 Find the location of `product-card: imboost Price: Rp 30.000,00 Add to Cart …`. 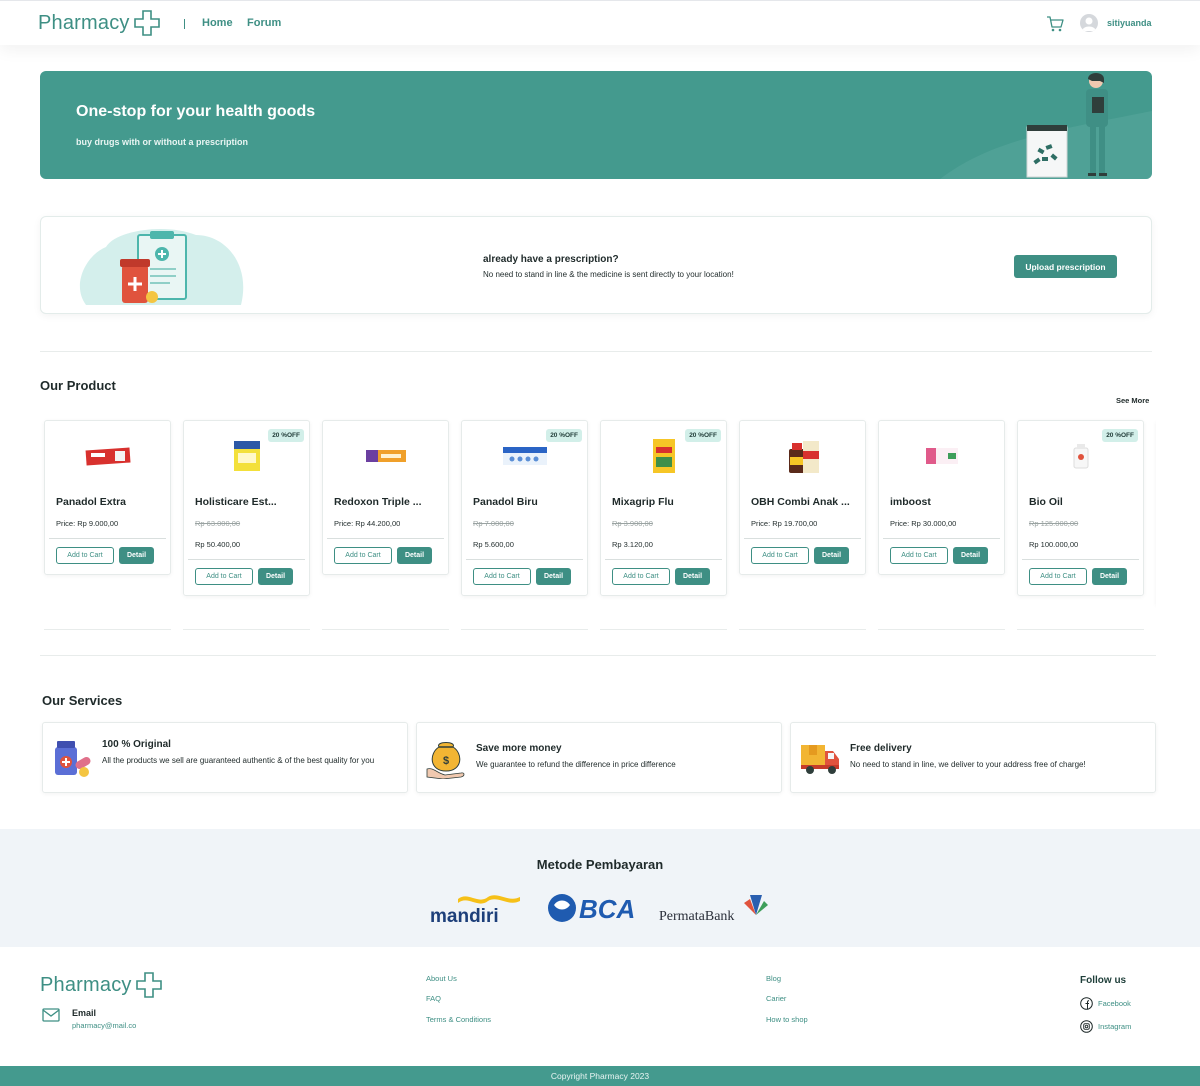

product-card: imboost Price: Rp 30.000,00 Add to Cart … is located at coordinates (941, 497).